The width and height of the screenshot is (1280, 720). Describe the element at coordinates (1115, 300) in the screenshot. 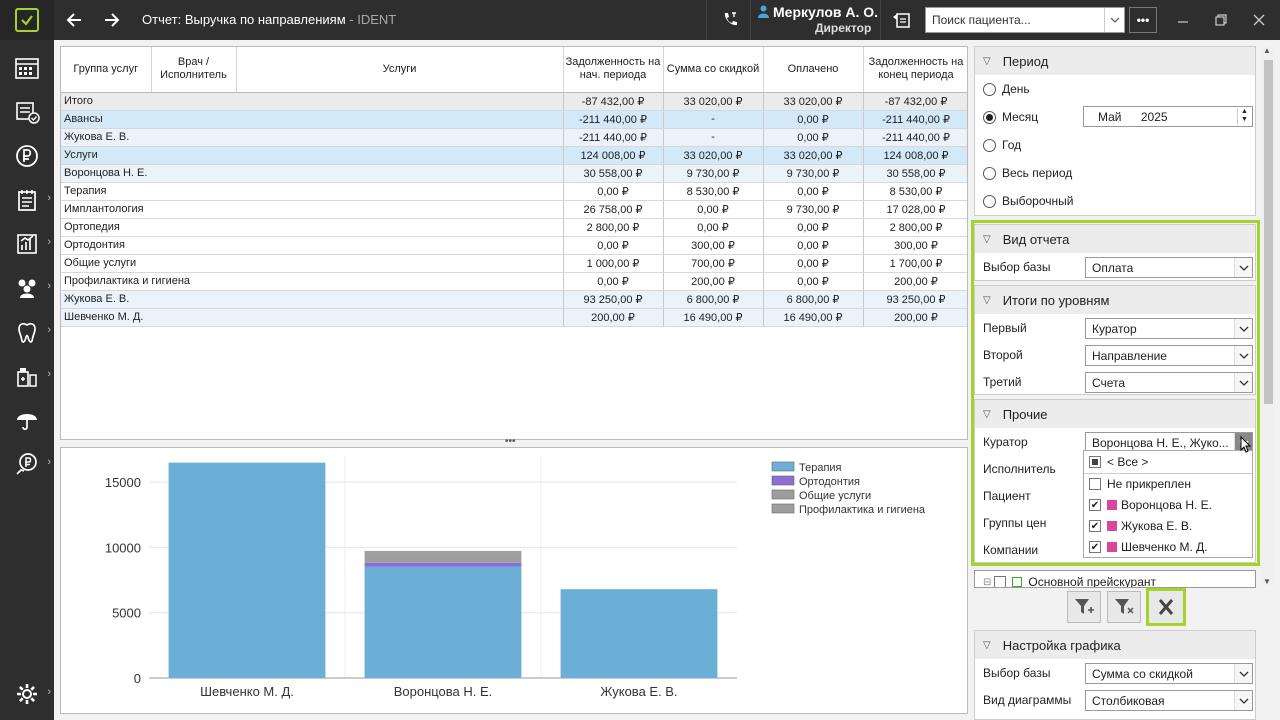

I see `levels-header: ▽ Итоги по уровням` at that location.